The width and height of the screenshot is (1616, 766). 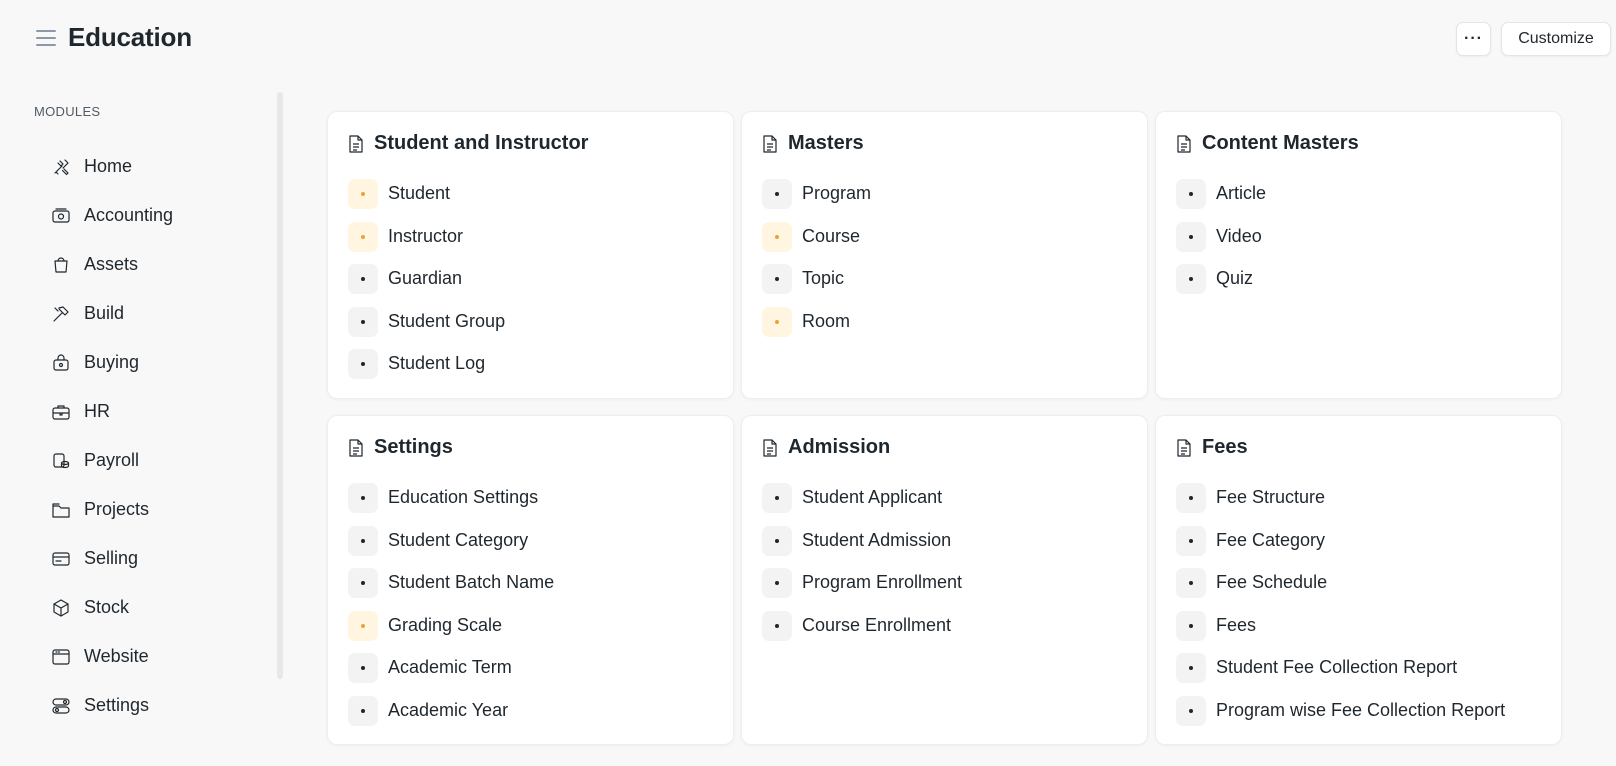 I want to click on box-icon, so click(x=61, y=608).